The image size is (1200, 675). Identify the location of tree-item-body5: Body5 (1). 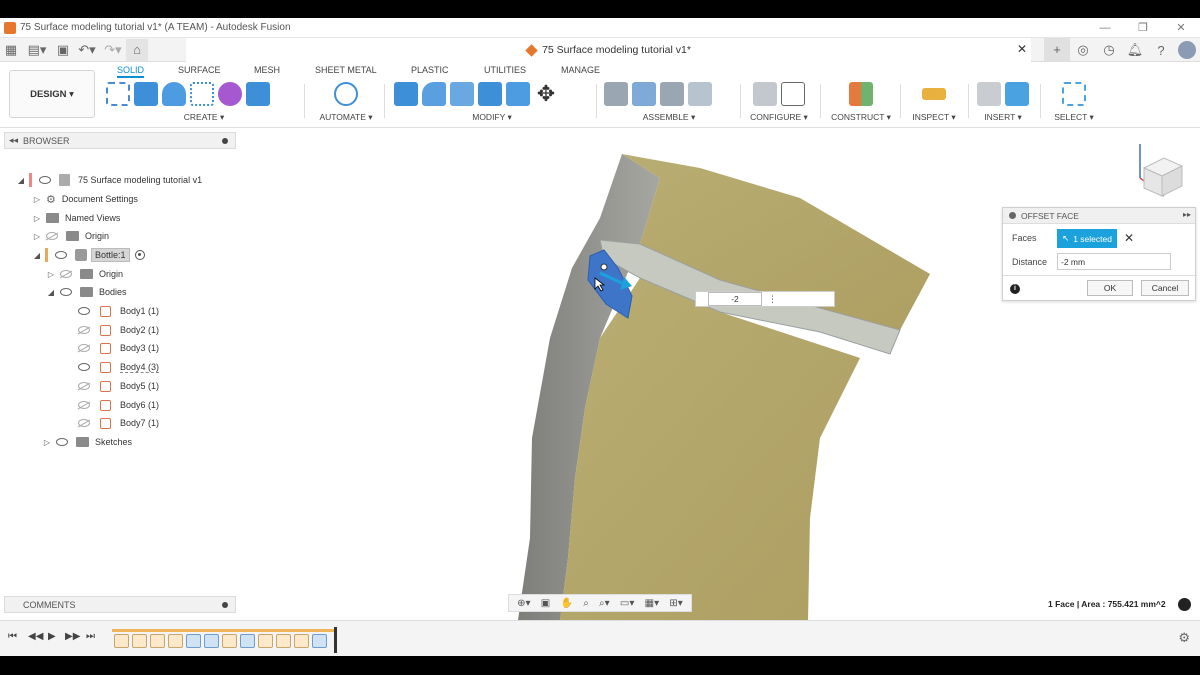
(116, 386).